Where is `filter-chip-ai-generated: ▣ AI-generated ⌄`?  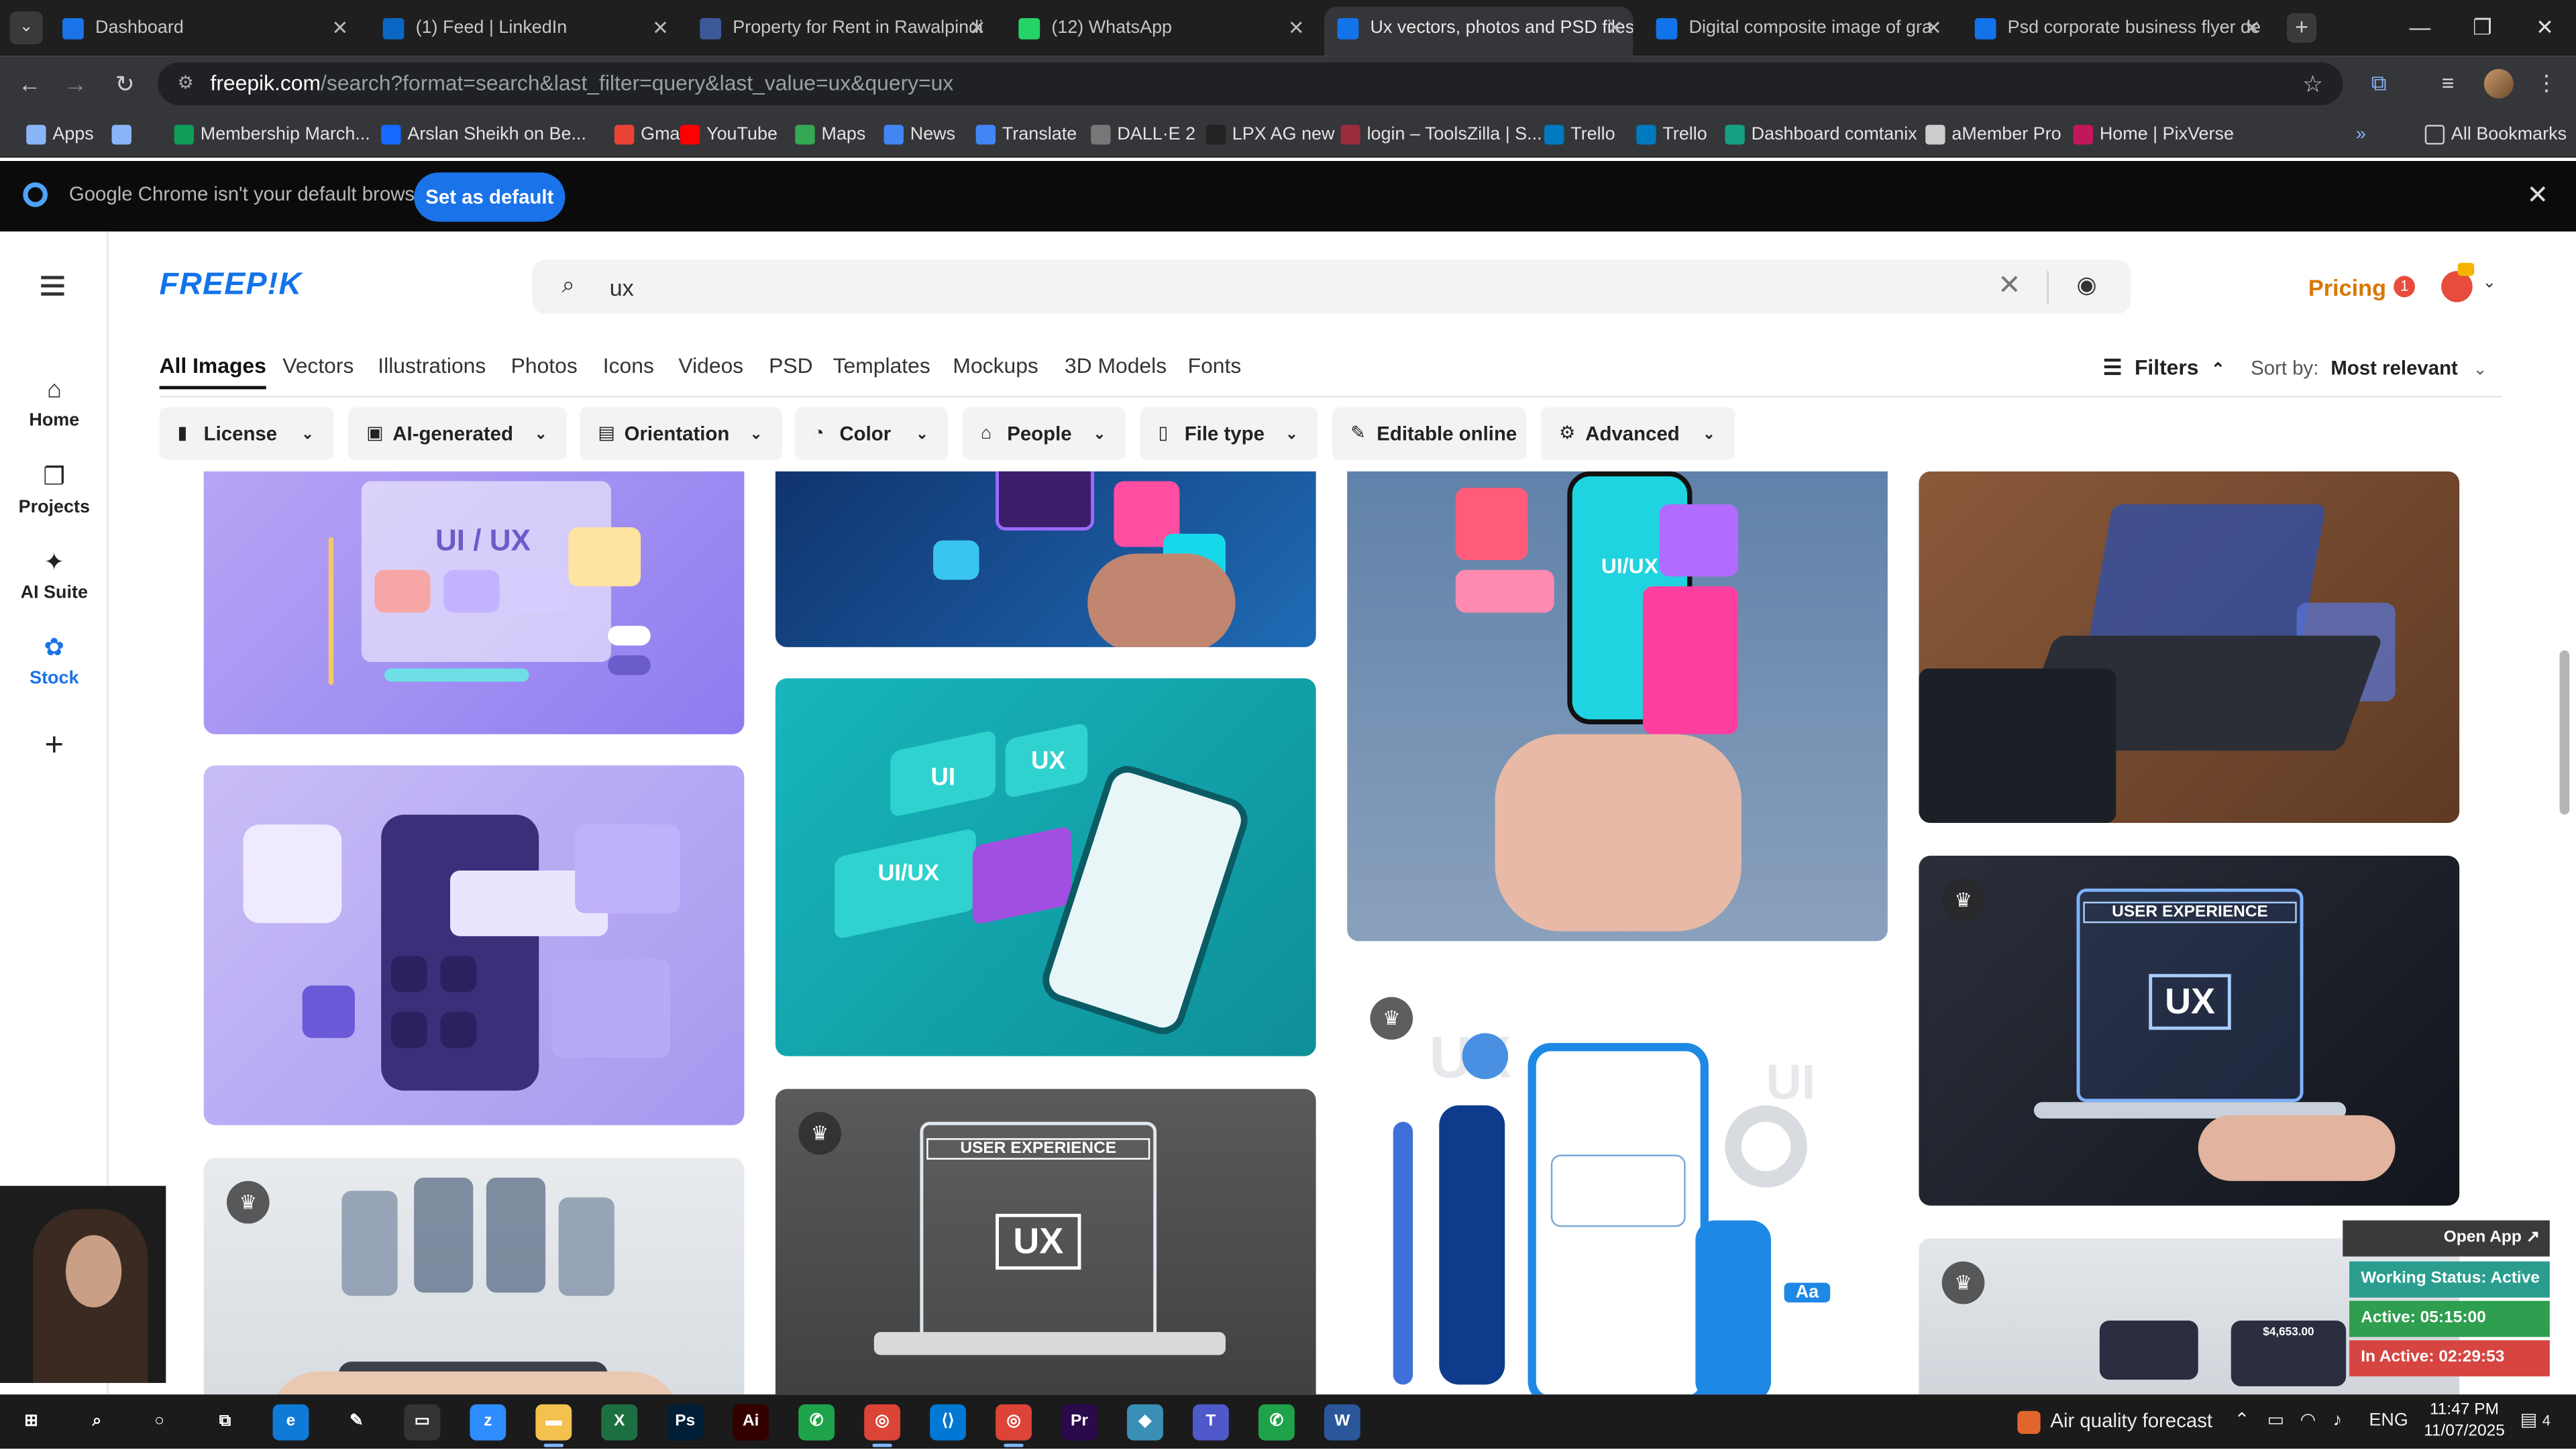
filter-chip-ai-generated: ▣ AI-generated ⌄ is located at coordinates (457, 433).